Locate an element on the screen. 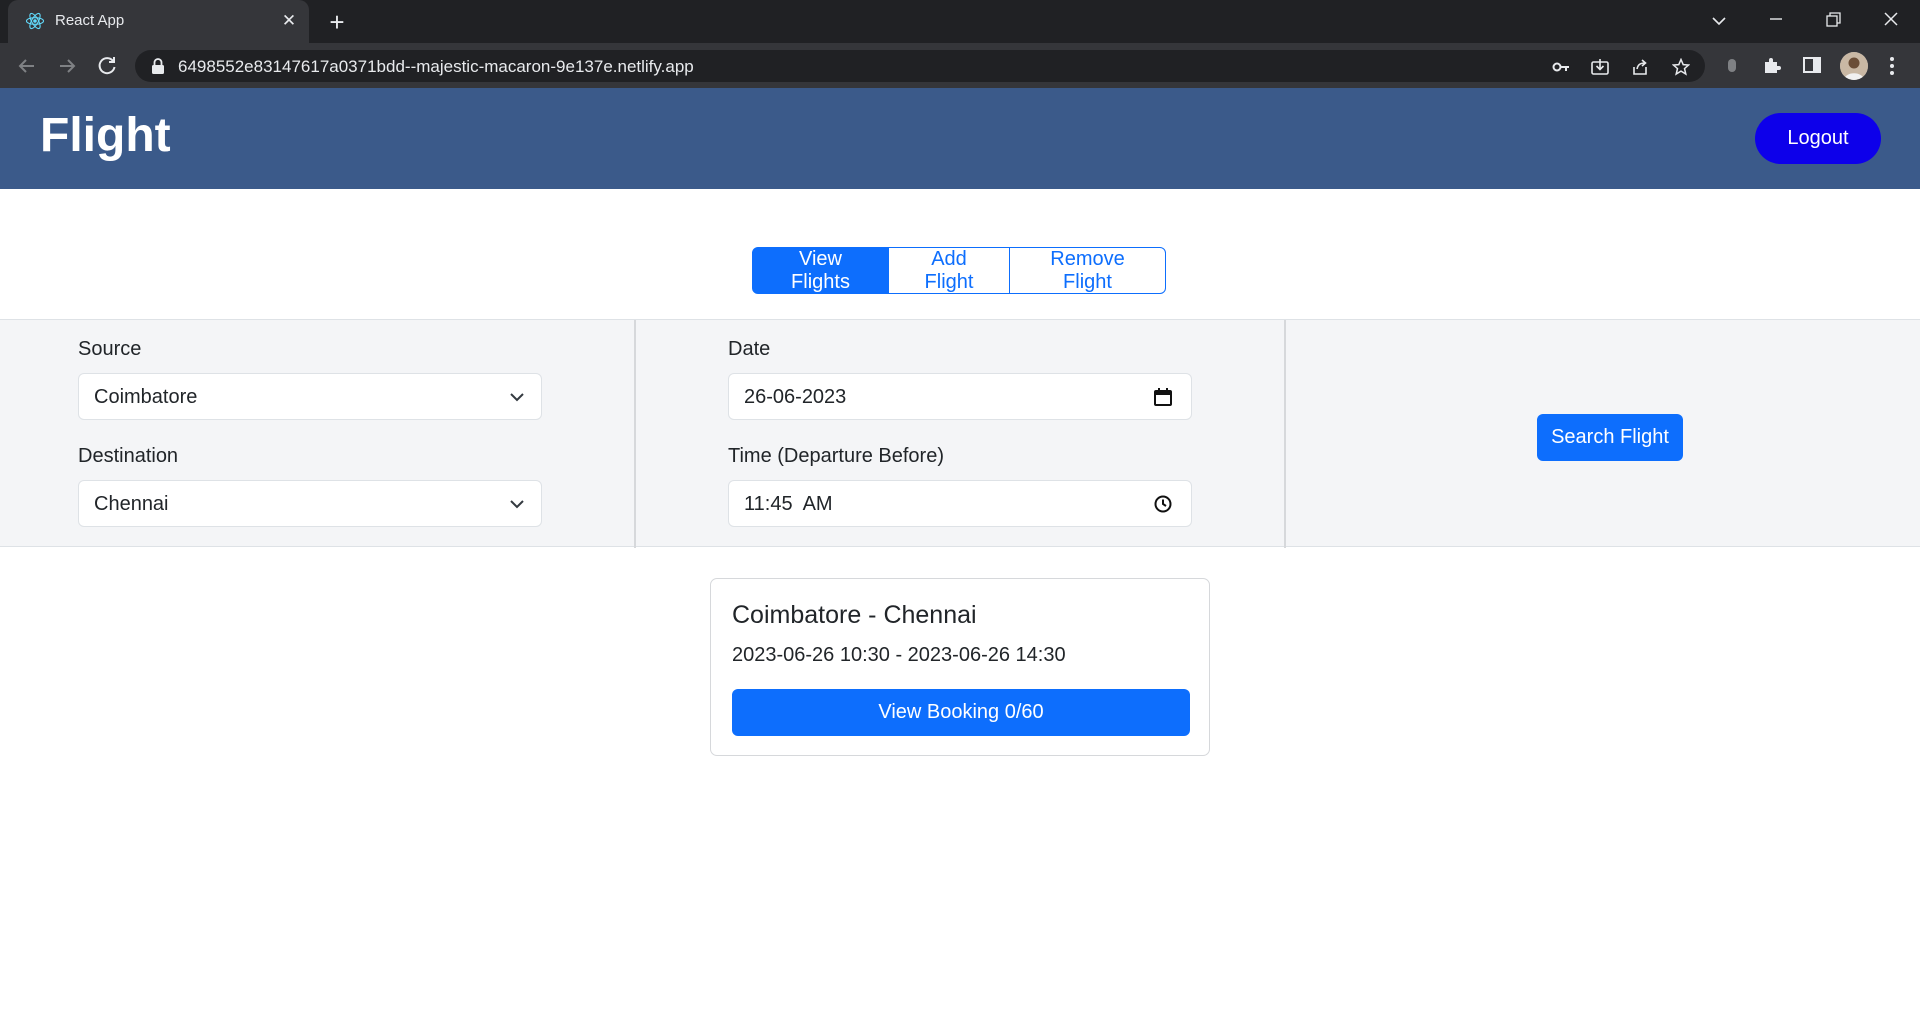 This screenshot has height=1022, width=1920. key-icon is located at coordinates (1561, 67).